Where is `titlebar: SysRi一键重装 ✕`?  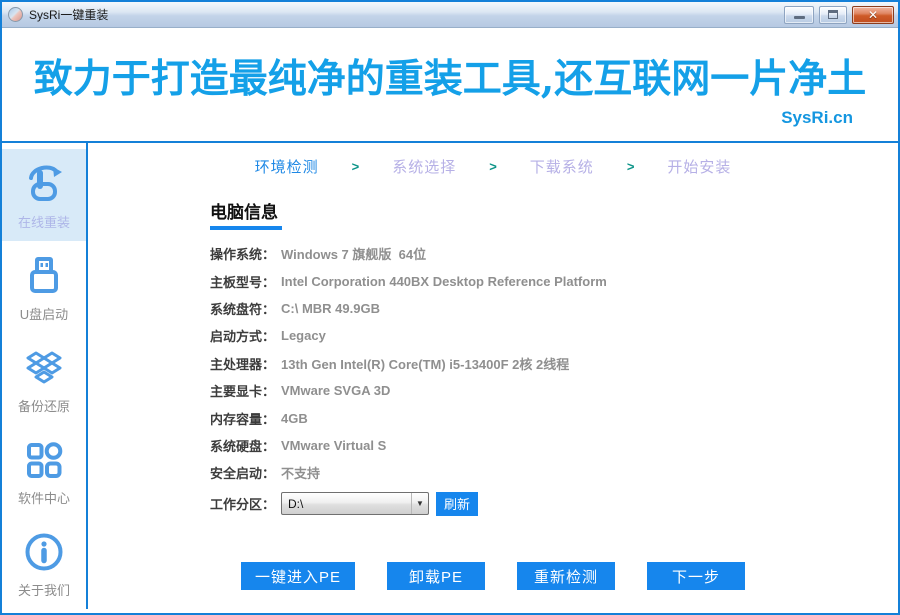
titlebar: SysRi一键重装 ✕ is located at coordinates (450, 15).